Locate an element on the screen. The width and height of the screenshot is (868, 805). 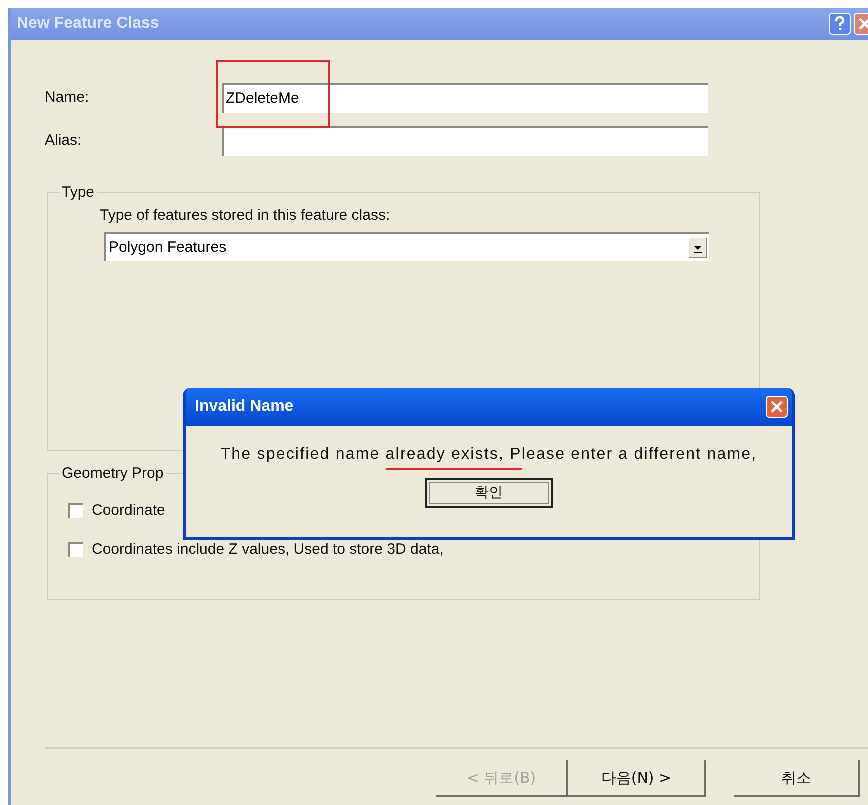
window-title: New Feature Class is located at coordinates (88, 24).